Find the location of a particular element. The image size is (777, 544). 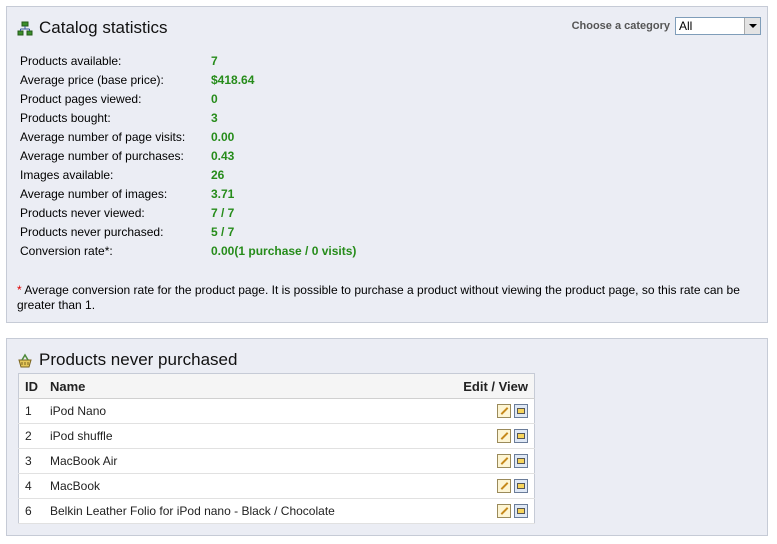

table-row: 4 MacBook is located at coordinates (276, 486).